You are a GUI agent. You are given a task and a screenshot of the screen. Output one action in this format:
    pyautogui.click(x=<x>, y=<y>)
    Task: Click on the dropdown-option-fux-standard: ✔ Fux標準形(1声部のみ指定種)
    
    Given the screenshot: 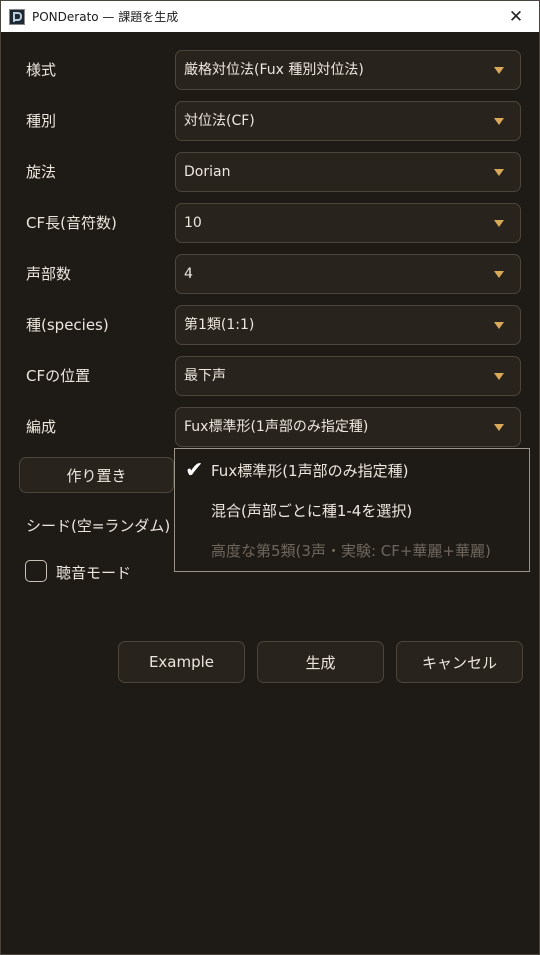 What is the action you would take?
    pyautogui.click(x=352, y=471)
    